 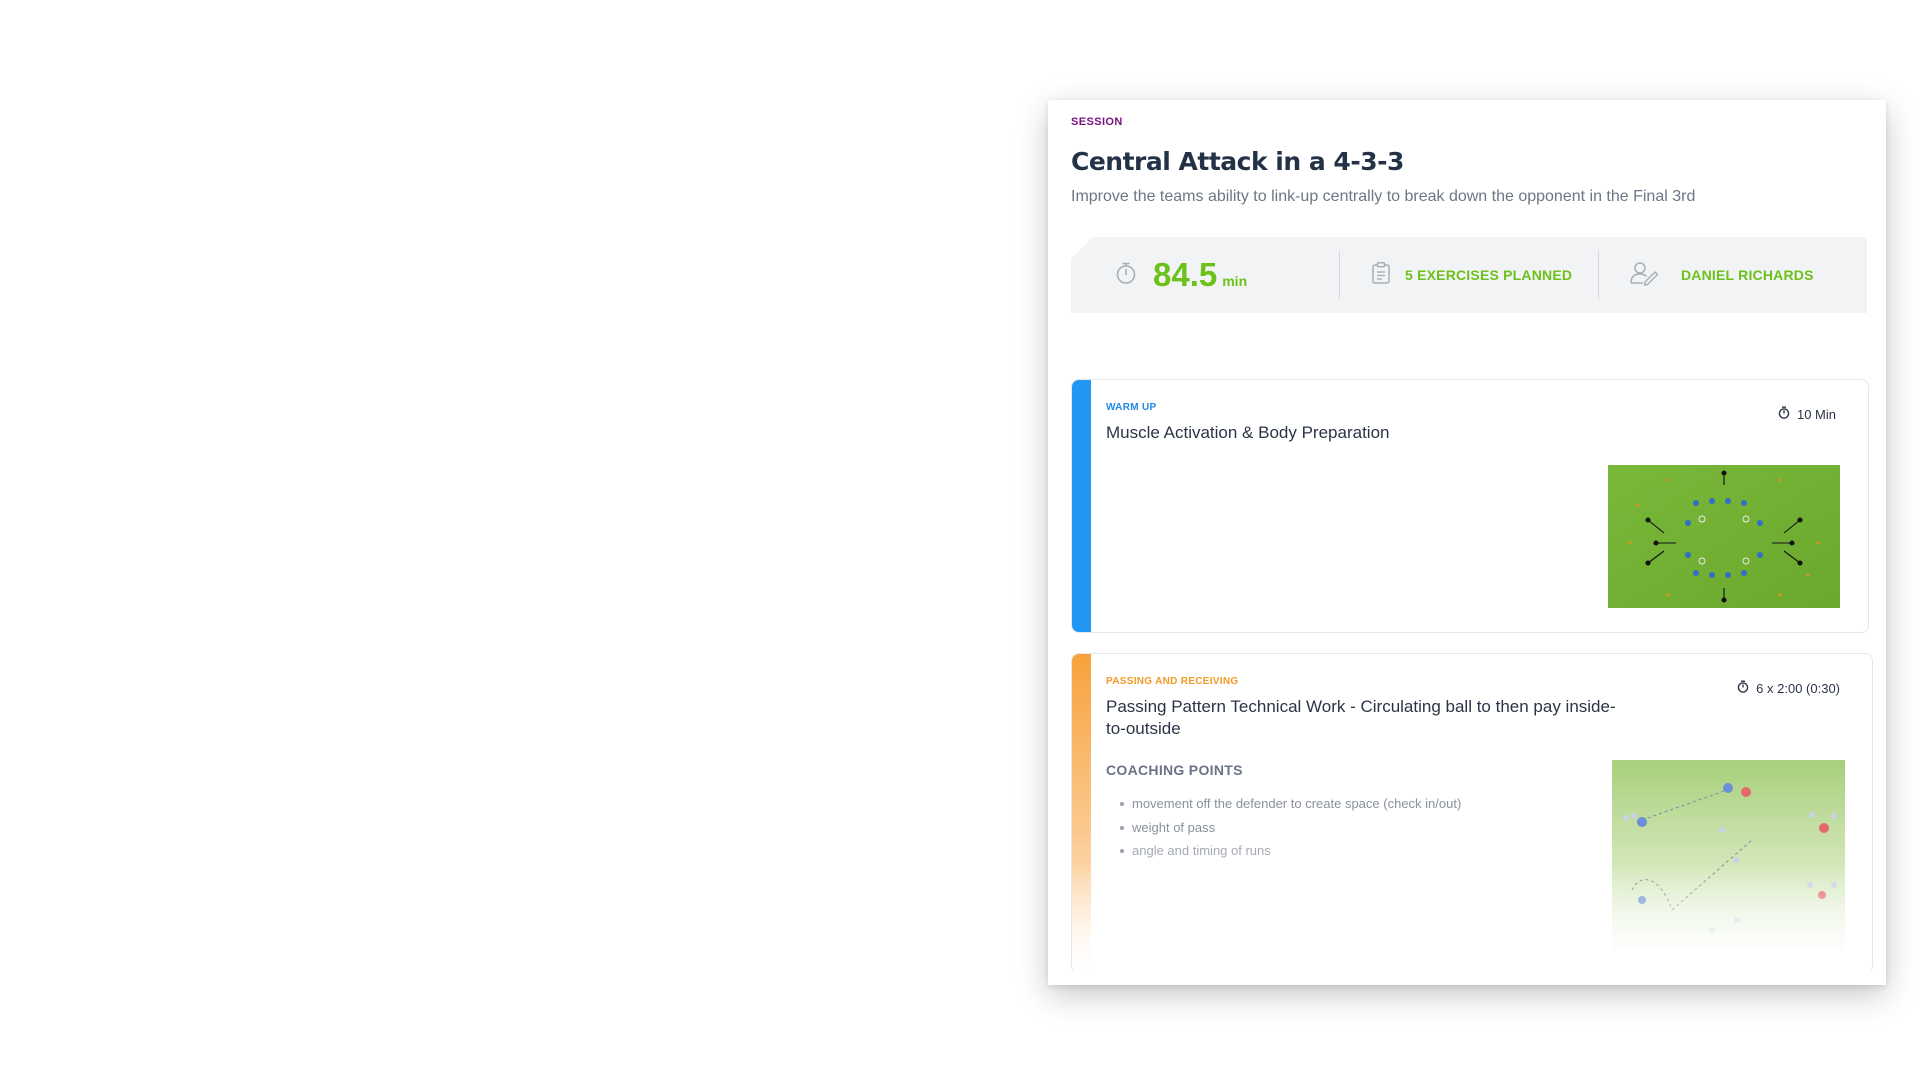 I want to click on duration-stat: 84.5 min, so click(x=1181, y=275).